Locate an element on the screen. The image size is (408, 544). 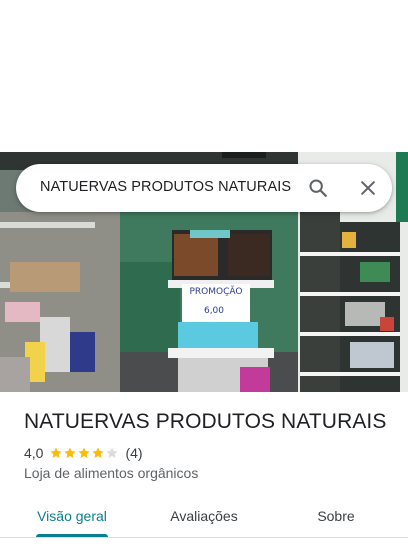
tab-overview: Visão geral is located at coordinates (72, 516).